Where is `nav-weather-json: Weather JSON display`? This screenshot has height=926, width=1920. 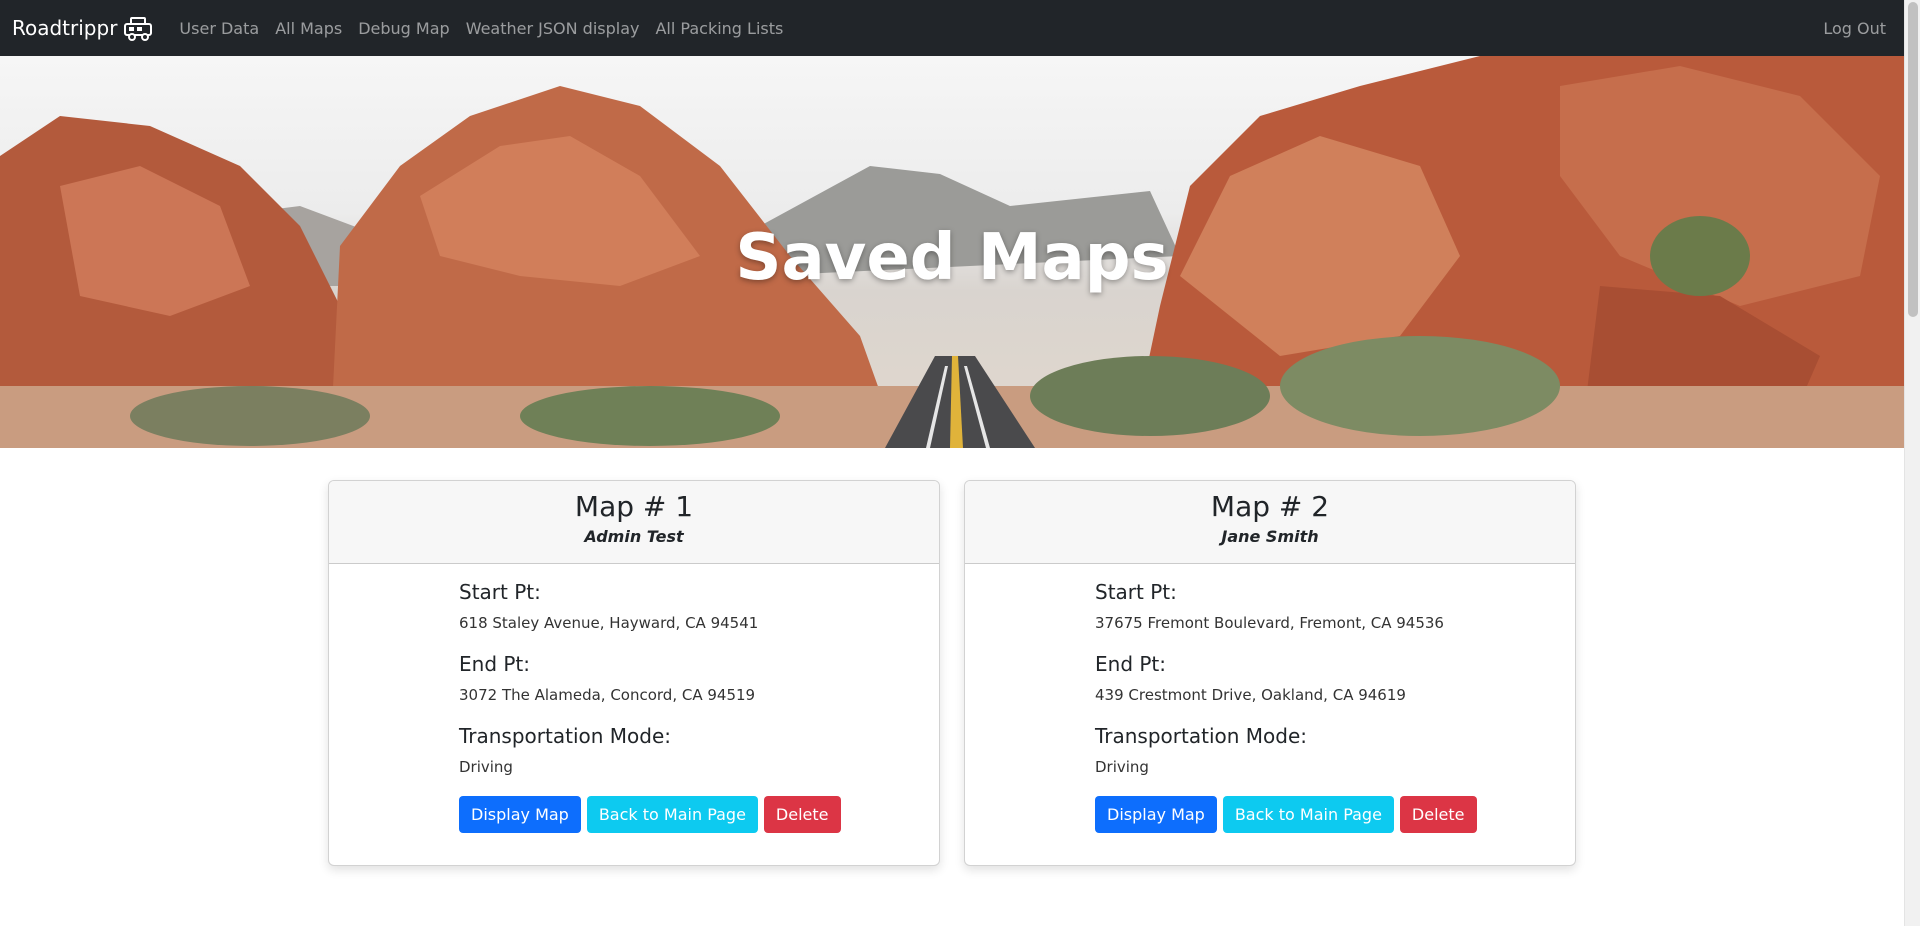 nav-weather-json: Weather JSON display is located at coordinates (553, 28).